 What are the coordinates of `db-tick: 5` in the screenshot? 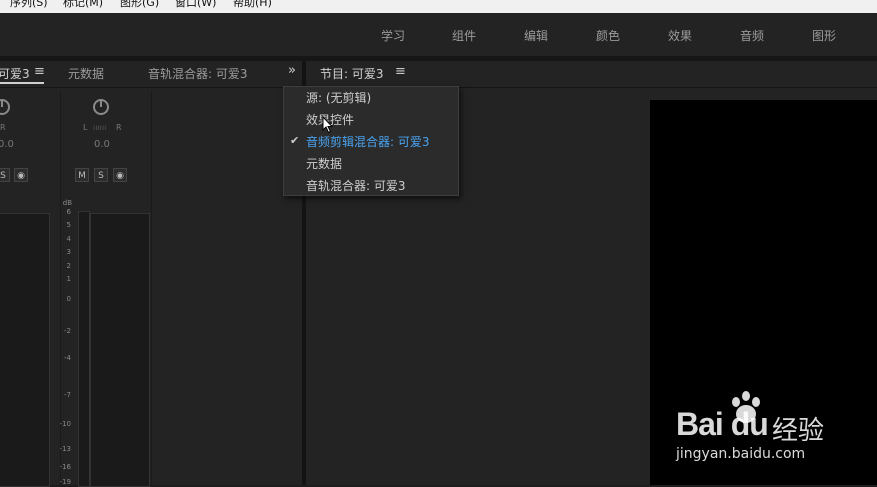 It's located at (68, 225).